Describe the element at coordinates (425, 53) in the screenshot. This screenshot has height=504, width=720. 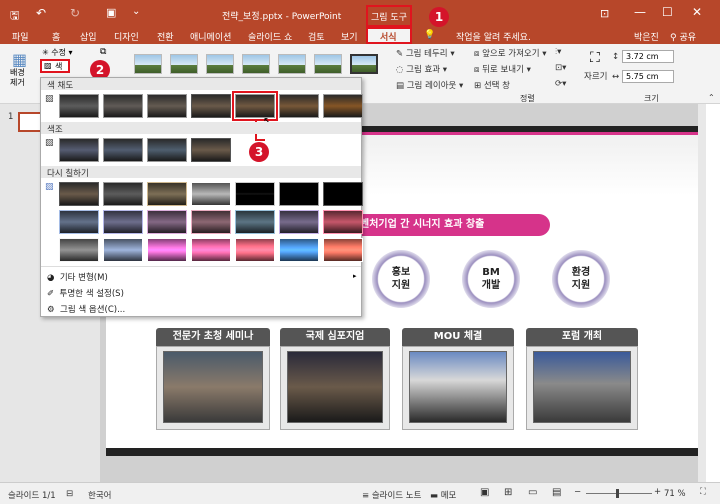
I see `picture-border-button: ✎ 그림 테두리 ▾` at that location.